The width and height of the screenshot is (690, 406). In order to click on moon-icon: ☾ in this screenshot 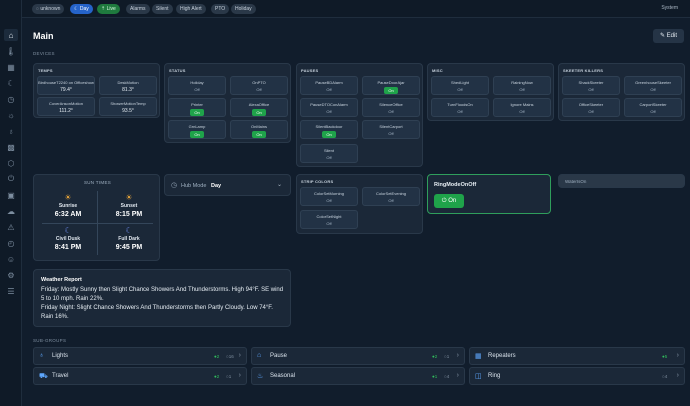, I will do `click(11, 83)`.